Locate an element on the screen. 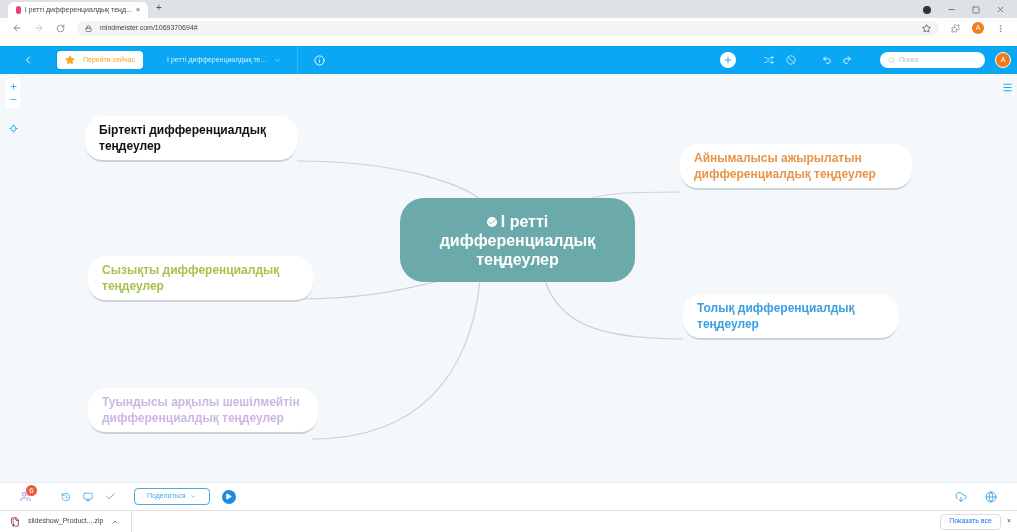 This screenshot has height=532, width=1017. play-button is located at coordinates (228, 496).